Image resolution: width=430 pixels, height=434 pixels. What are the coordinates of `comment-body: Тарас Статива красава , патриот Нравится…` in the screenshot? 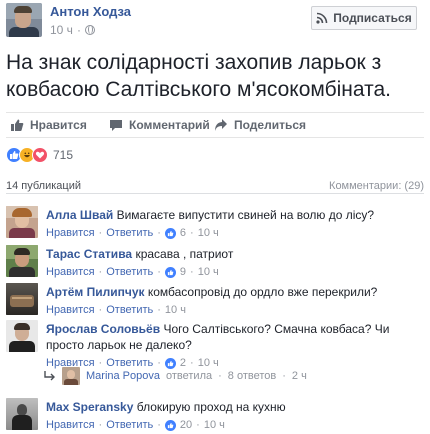 It's located at (235, 263).